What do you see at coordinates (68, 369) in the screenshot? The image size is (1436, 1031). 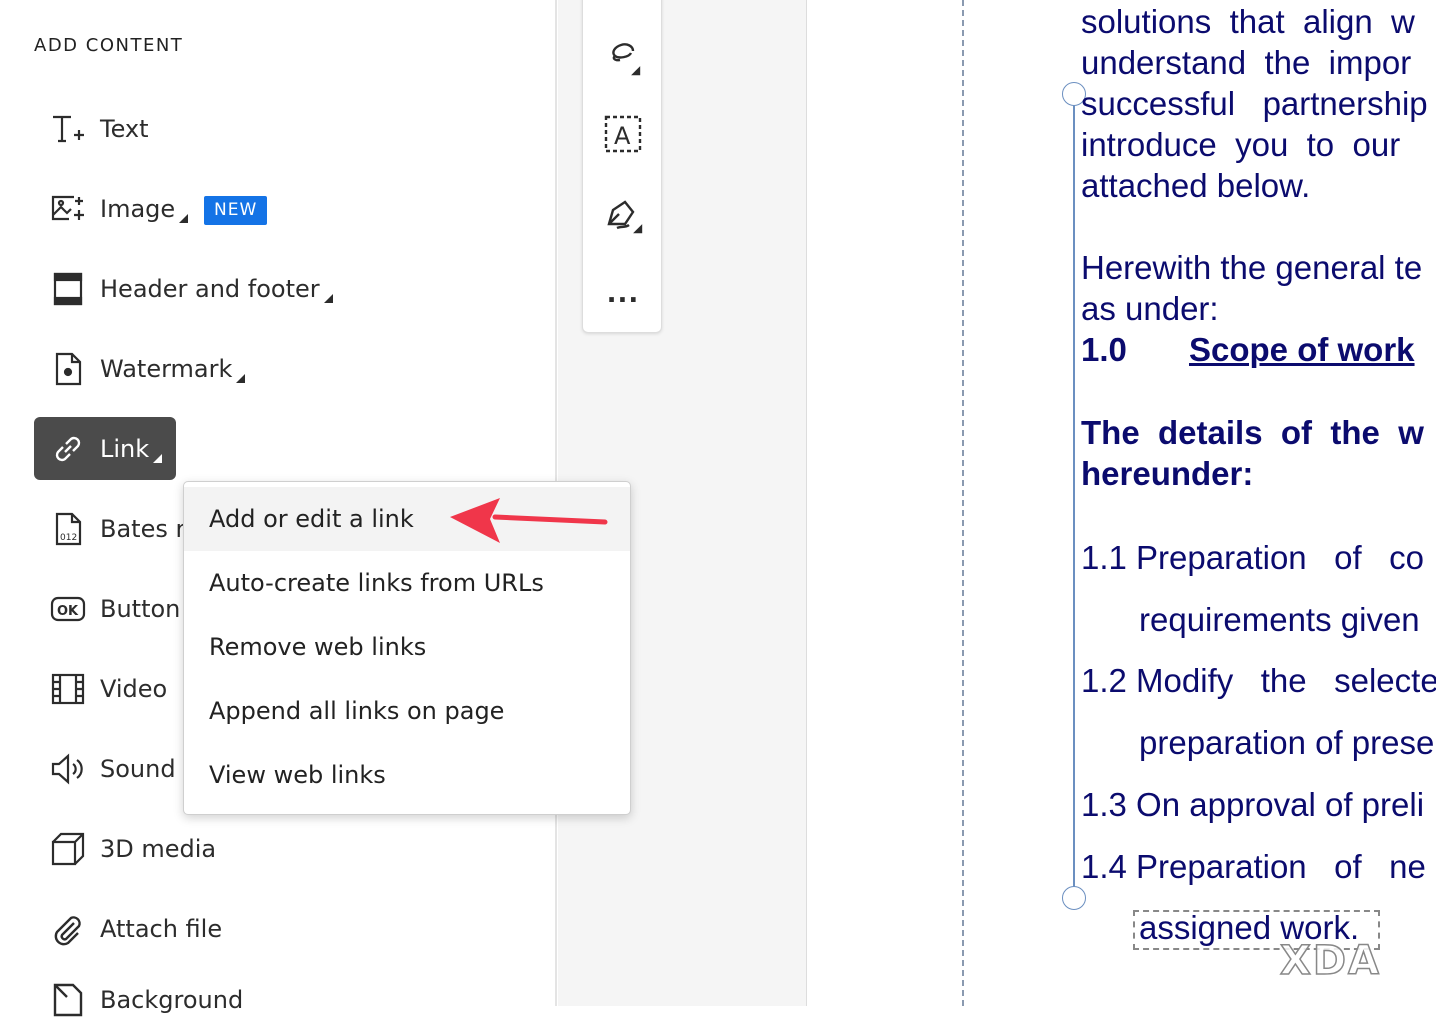 I see `watermark-icon` at bounding box center [68, 369].